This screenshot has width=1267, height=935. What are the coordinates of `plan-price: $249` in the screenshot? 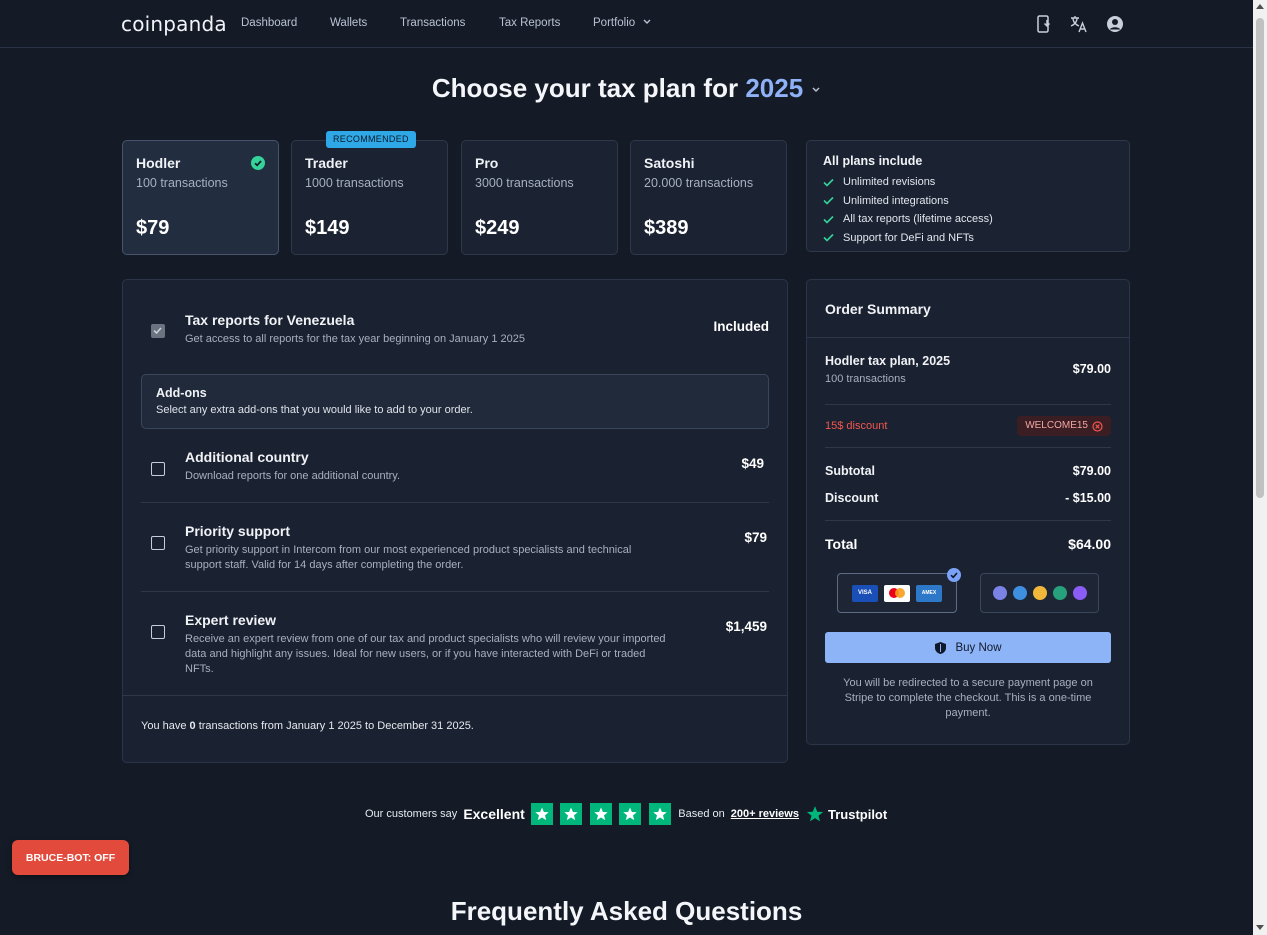 It's located at (497, 228).